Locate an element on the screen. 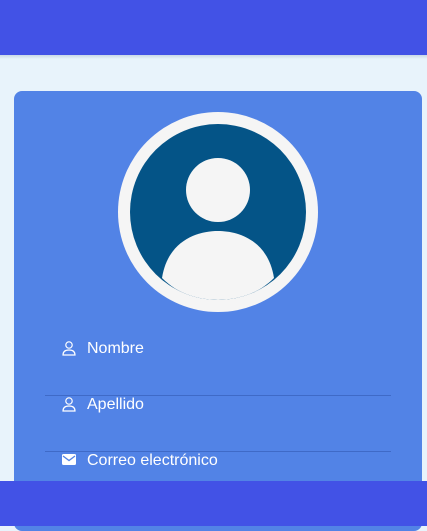  top-app-bar is located at coordinates (213, 27).